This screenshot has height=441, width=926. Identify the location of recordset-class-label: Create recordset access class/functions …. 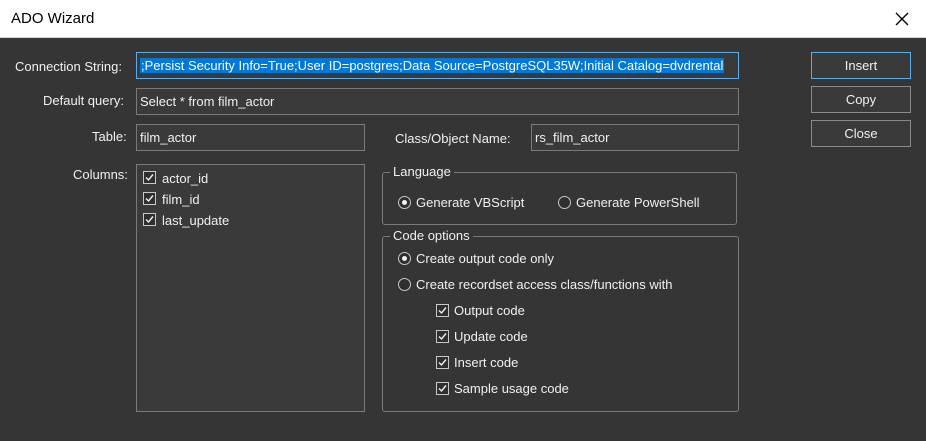
(544, 284).